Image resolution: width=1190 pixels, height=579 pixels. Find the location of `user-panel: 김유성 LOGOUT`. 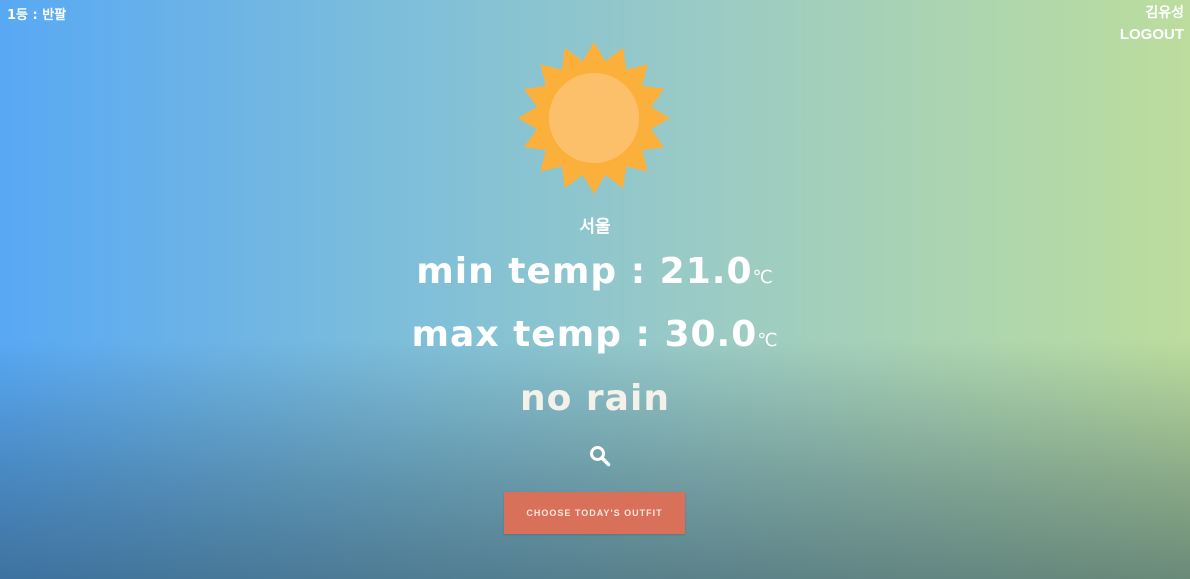

user-panel: 김유성 LOGOUT is located at coordinates (1152, 24).